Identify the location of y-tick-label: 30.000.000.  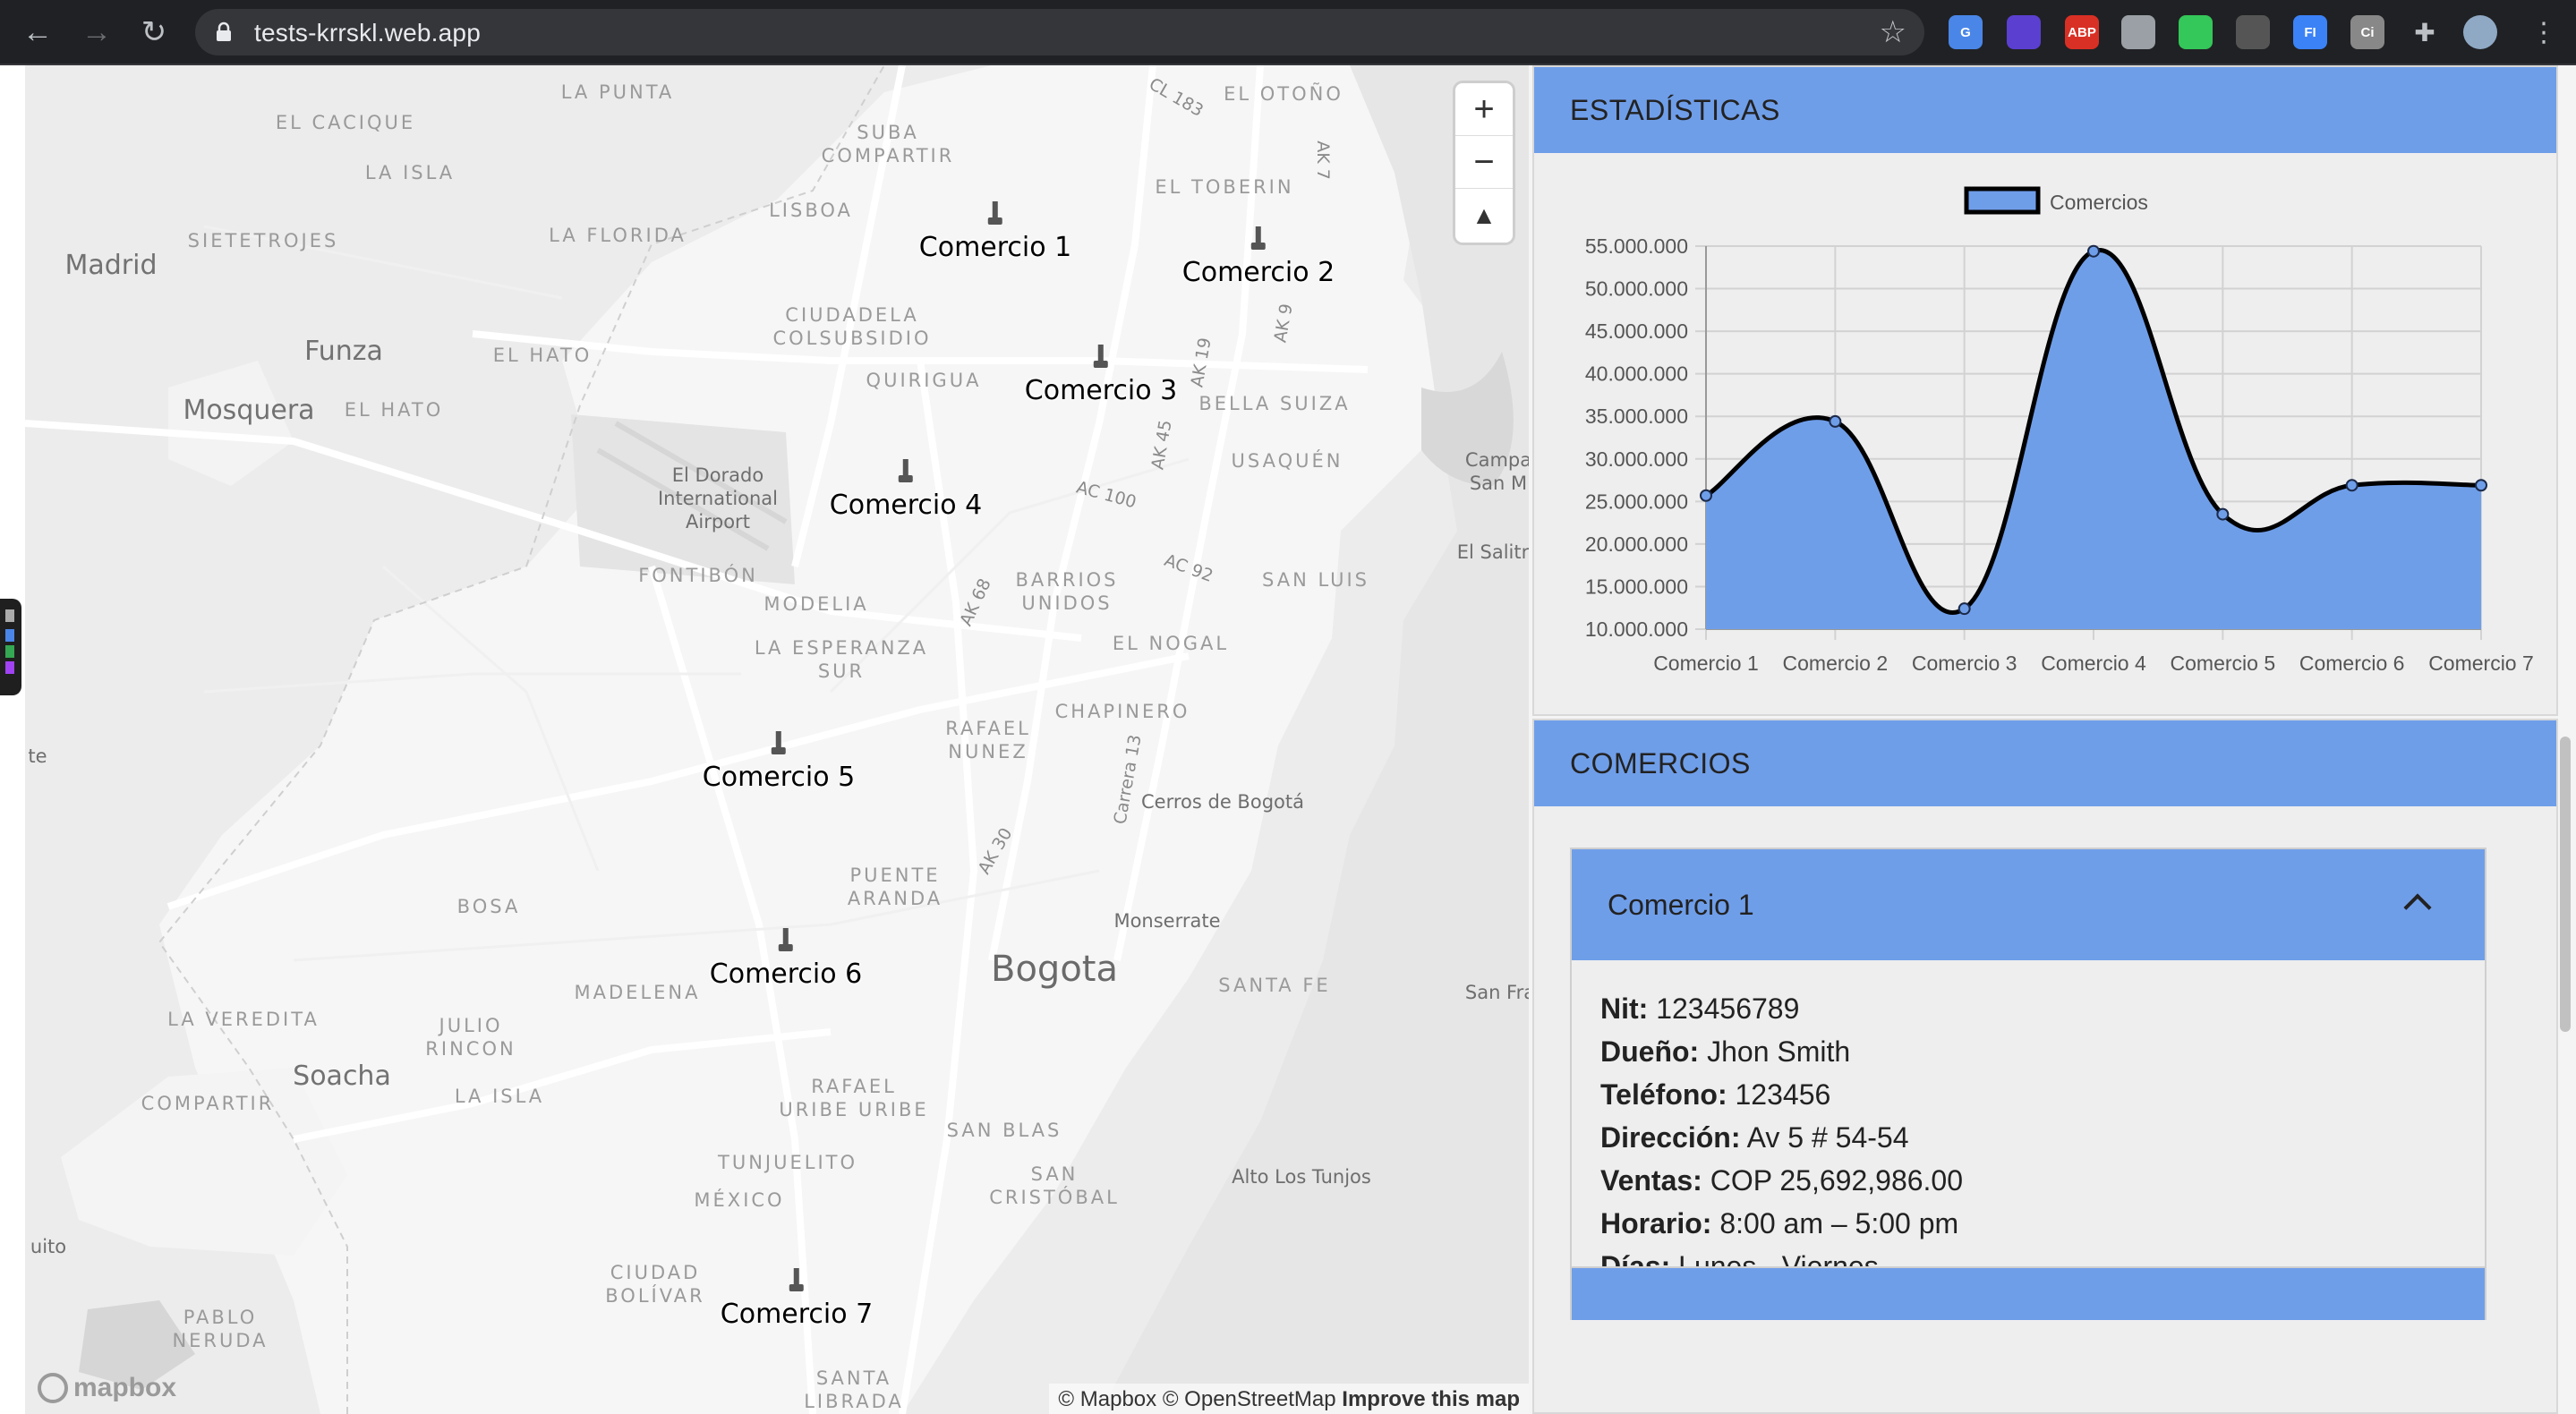
(1636, 459).